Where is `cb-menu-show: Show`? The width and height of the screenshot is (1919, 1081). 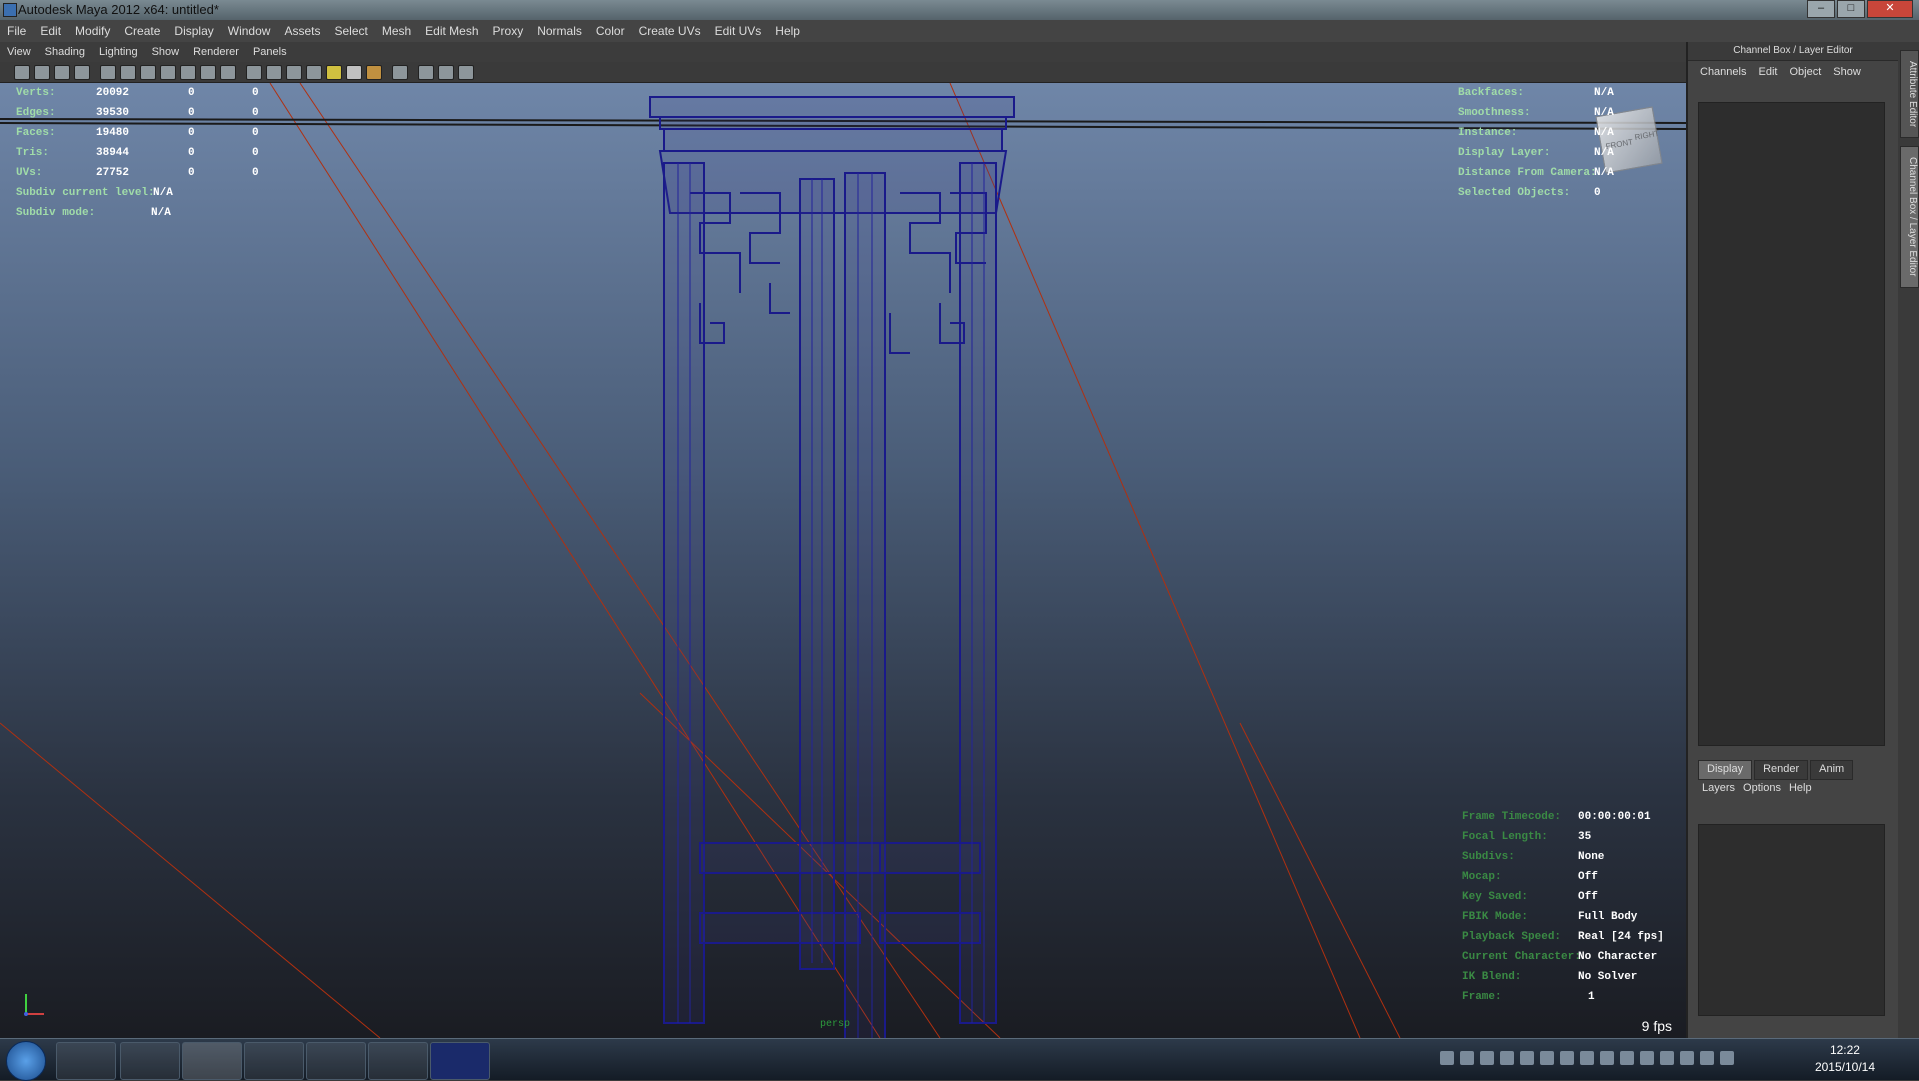
cb-menu-show: Show is located at coordinates (1847, 72).